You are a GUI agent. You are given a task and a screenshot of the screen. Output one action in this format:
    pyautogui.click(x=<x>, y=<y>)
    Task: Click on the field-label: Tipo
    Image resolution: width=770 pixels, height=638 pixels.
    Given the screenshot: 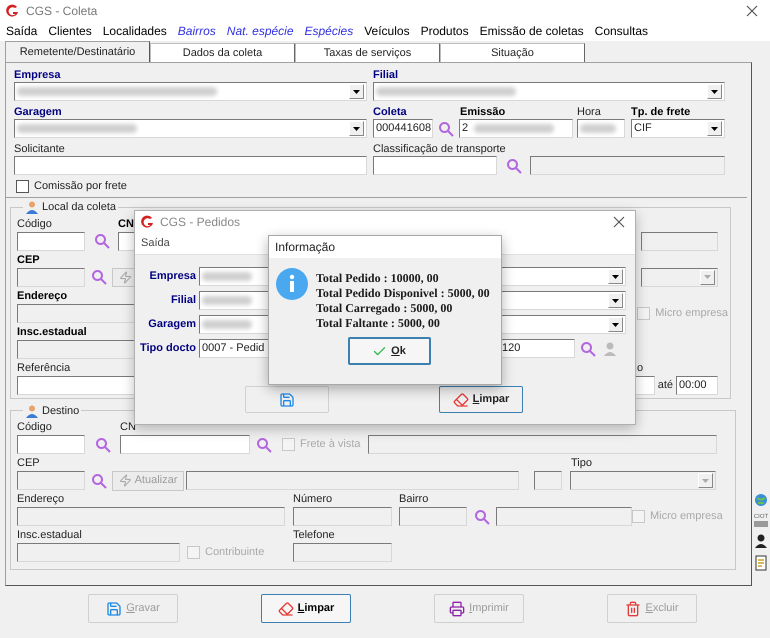 What is the action you would take?
    pyautogui.click(x=581, y=463)
    